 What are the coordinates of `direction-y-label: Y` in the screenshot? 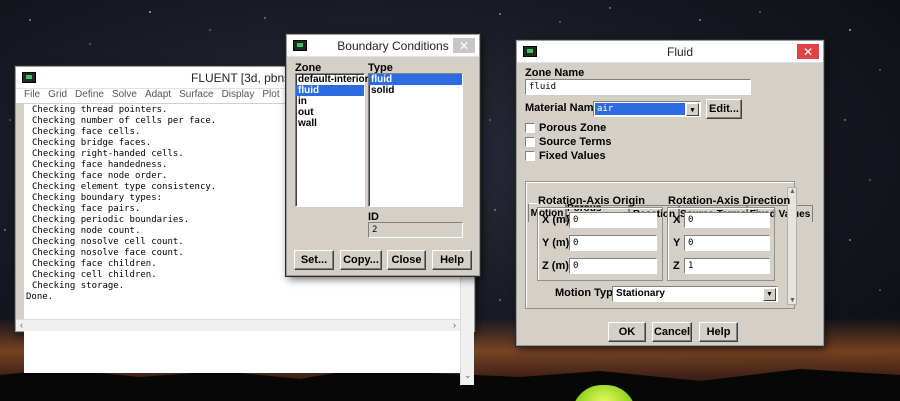 It's located at (677, 243).